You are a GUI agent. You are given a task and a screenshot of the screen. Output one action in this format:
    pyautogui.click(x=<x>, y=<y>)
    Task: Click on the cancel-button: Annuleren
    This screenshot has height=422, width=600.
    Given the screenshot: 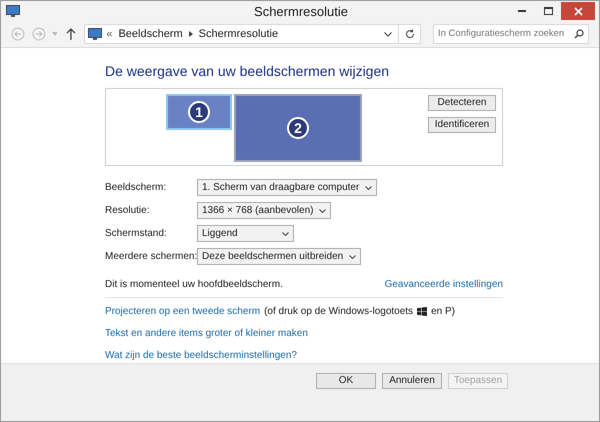 What is the action you would take?
    pyautogui.click(x=412, y=381)
    